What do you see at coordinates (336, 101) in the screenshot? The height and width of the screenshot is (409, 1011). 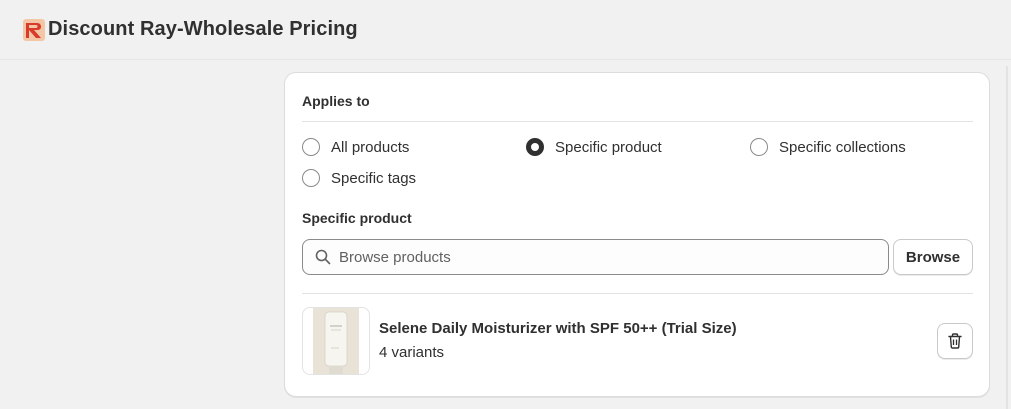 I see `applies-to-title: Applies to` at bounding box center [336, 101].